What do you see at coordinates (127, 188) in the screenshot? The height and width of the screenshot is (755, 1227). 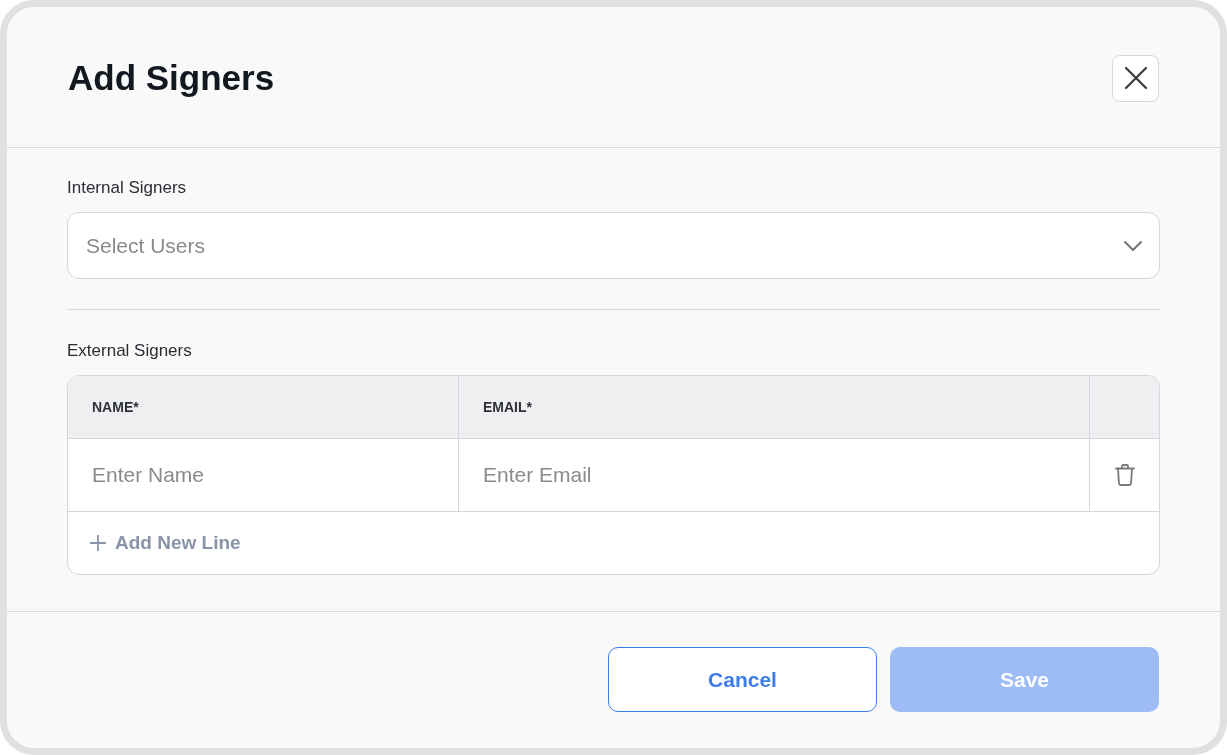 I see `field-label: Internal Signers` at bounding box center [127, 188].